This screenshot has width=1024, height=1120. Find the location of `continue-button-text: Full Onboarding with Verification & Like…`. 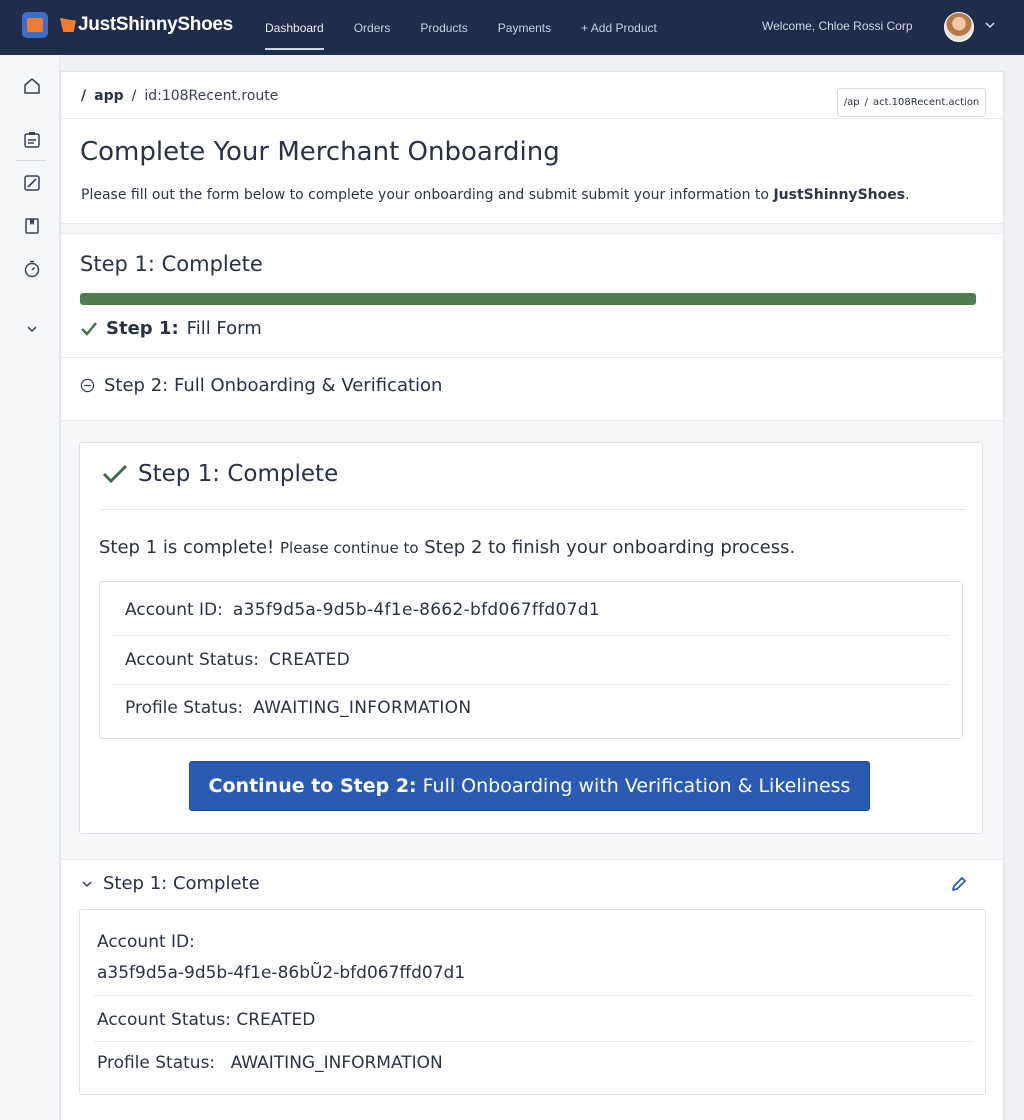

continue-button-text: Full Onboarding with Verification & Like… is located at coordinates (636, 786).